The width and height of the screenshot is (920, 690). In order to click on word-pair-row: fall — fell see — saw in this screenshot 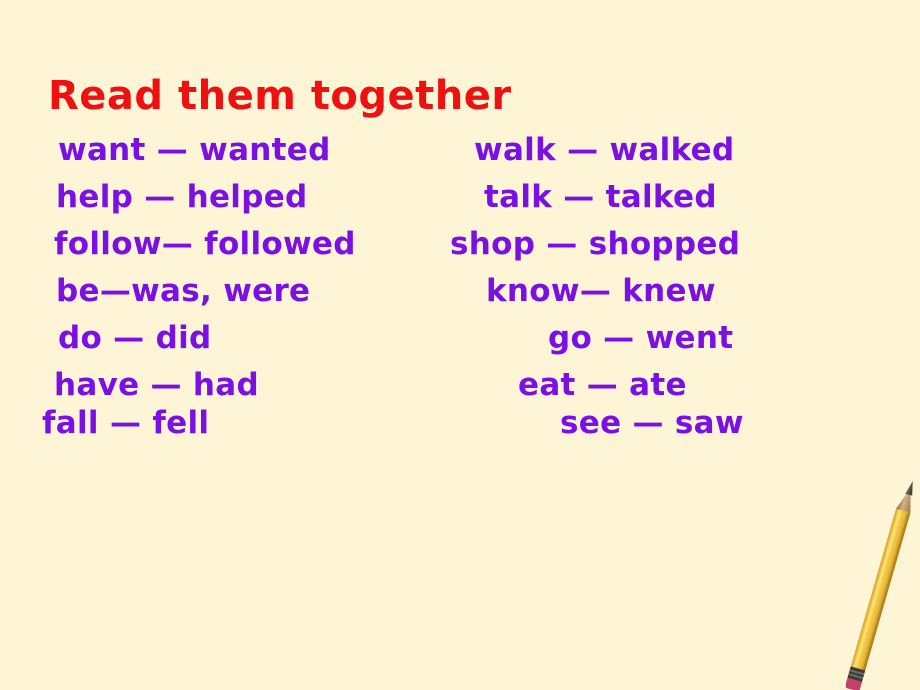, I will do `click(460, 426)`.